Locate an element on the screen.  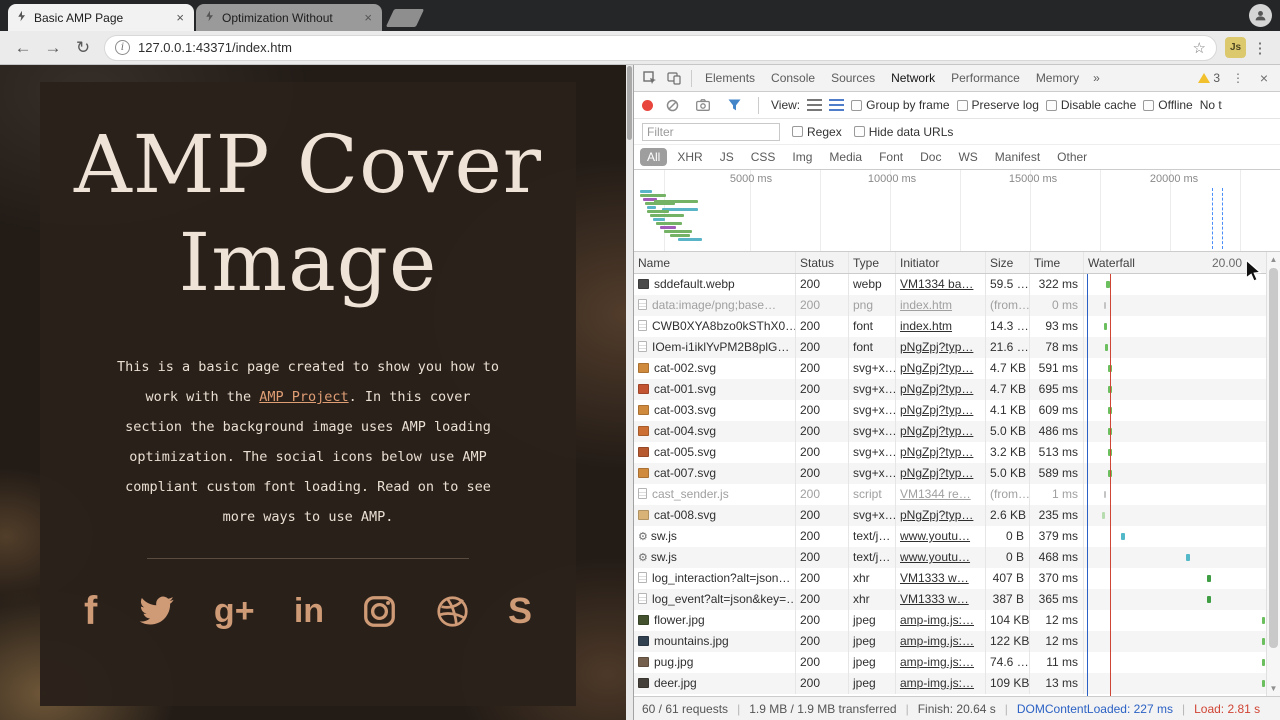
type-filter-img: Img is located at coordinates (802, 157).